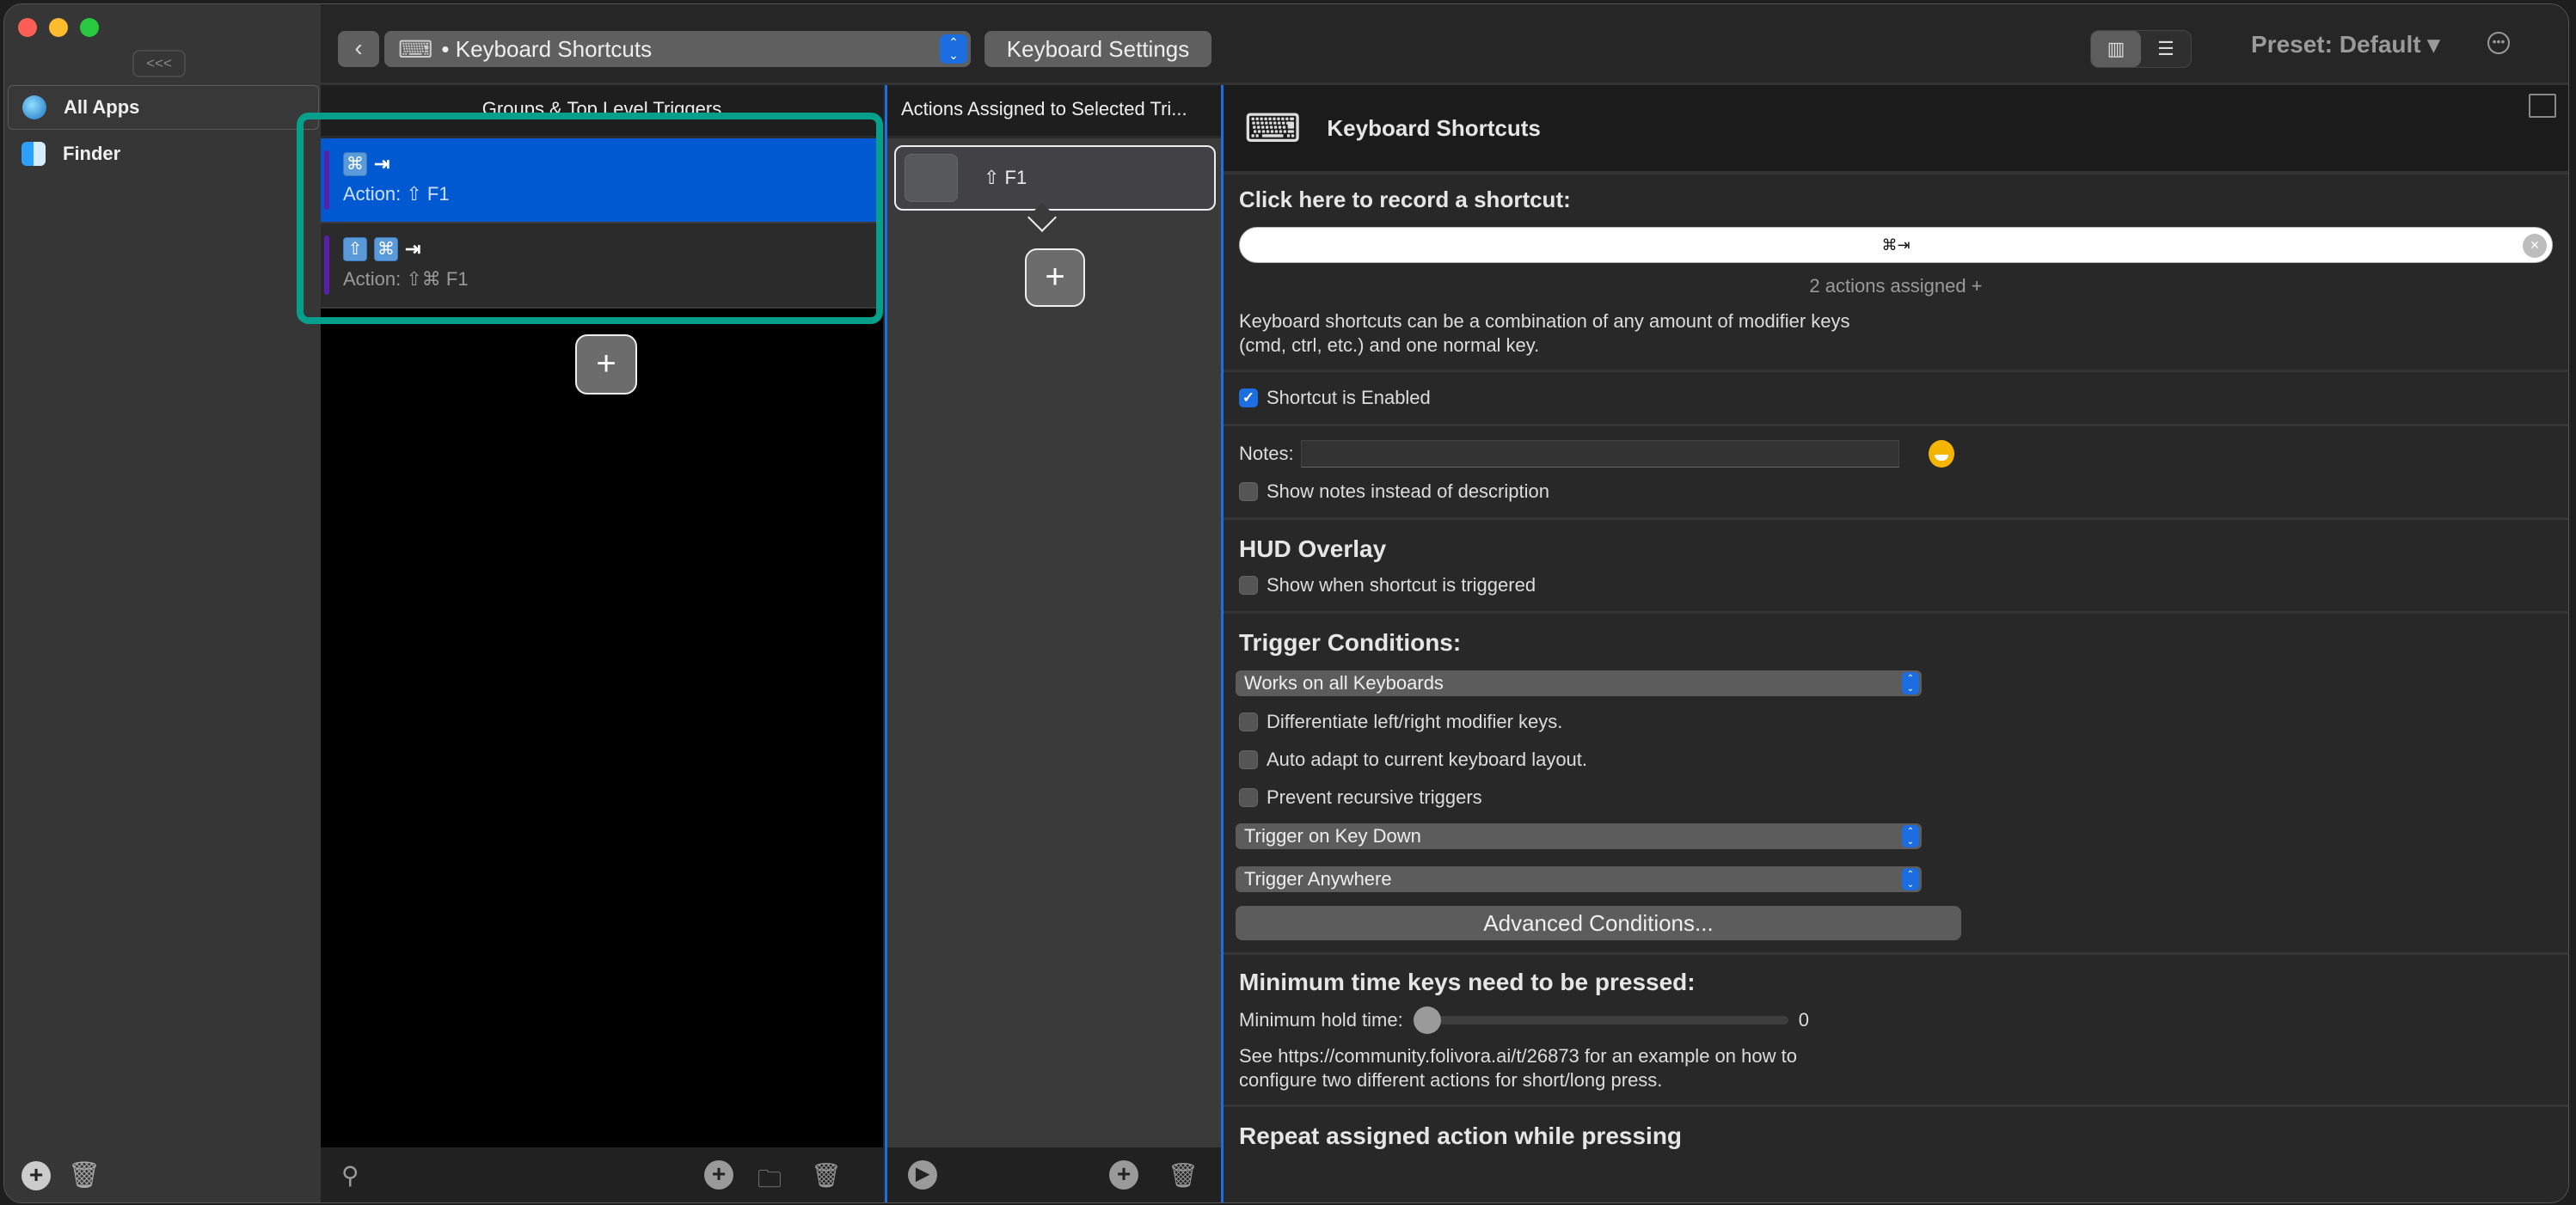 This screenshot has height=1205, width=2576. Describe the element at coordinates (1896, 492) in the screenshot. I see `show-notes-row: Show notes instead of description` at that location.